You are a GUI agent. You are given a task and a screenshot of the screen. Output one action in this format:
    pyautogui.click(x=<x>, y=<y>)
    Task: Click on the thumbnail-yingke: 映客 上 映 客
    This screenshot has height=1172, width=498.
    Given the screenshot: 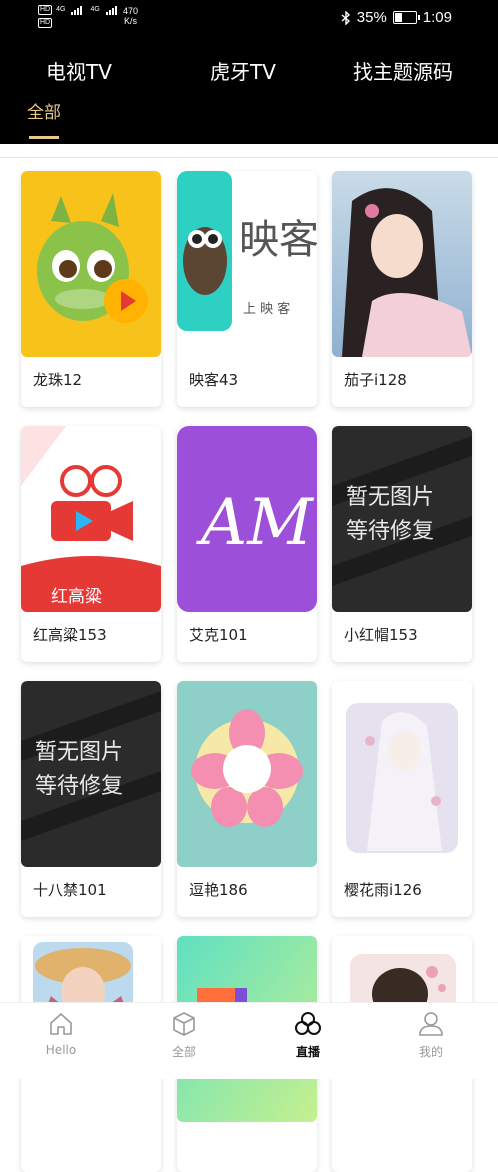 What is the action you would take?
    pyautogui.click(x=247, y=264)
    